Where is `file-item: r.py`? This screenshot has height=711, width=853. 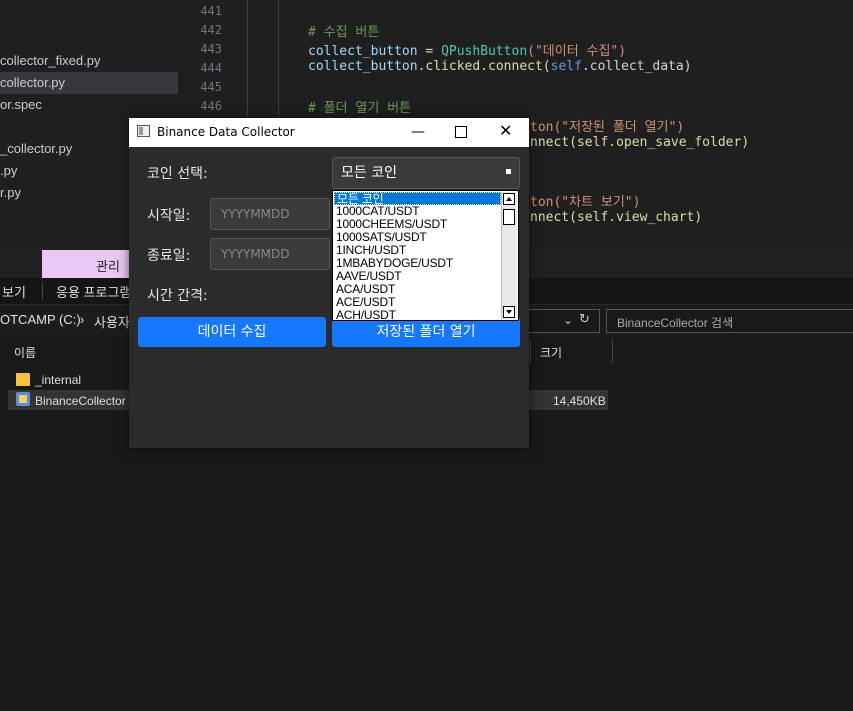
file-item: r.py is located at coordinates (10, 193).